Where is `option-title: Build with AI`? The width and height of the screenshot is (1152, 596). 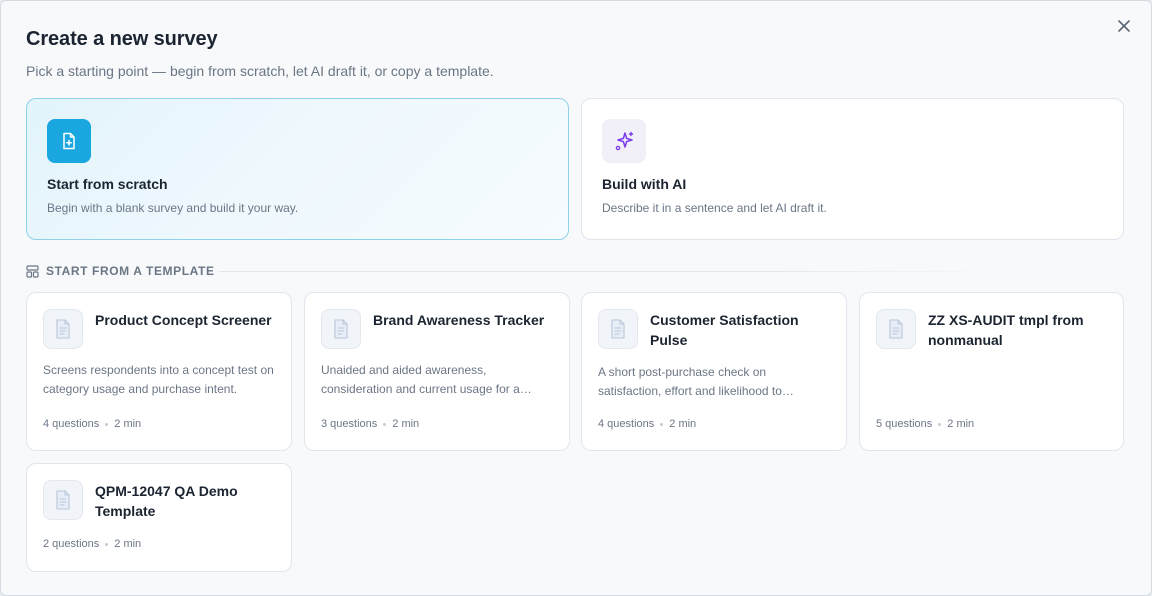 option-title: Build with AI is located at coordinates (644, 184).